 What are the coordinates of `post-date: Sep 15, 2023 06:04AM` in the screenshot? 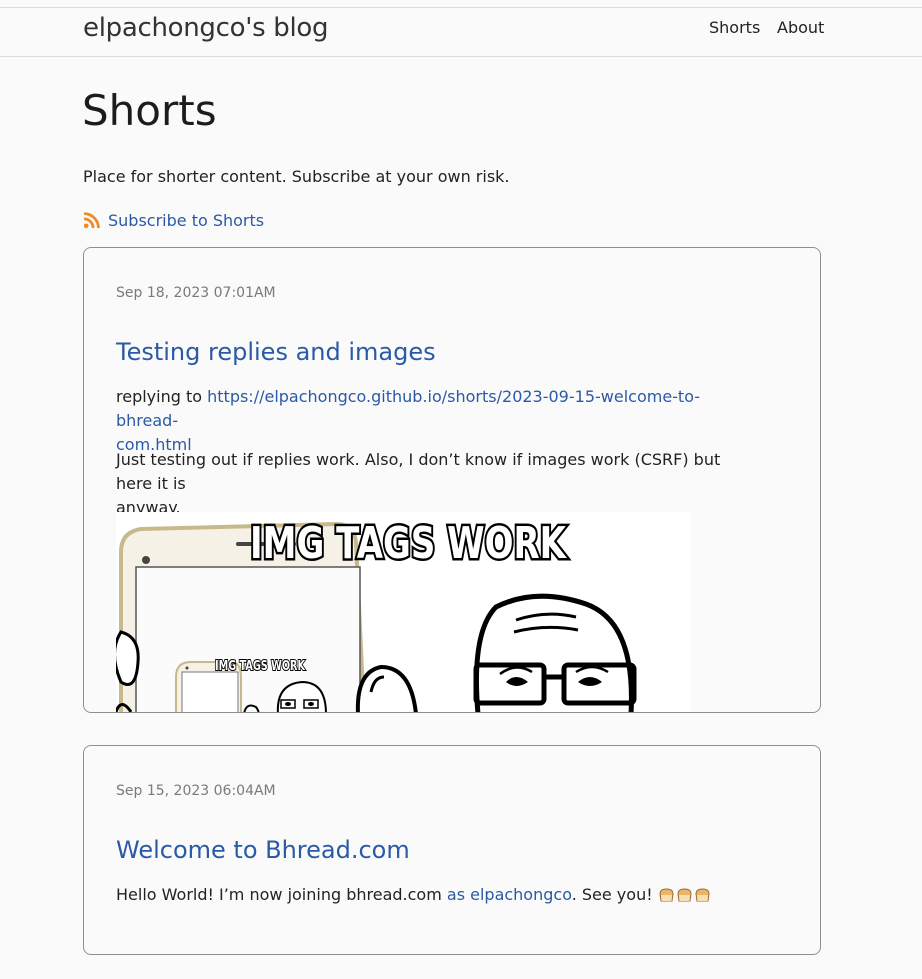 It's located at (196, 791).